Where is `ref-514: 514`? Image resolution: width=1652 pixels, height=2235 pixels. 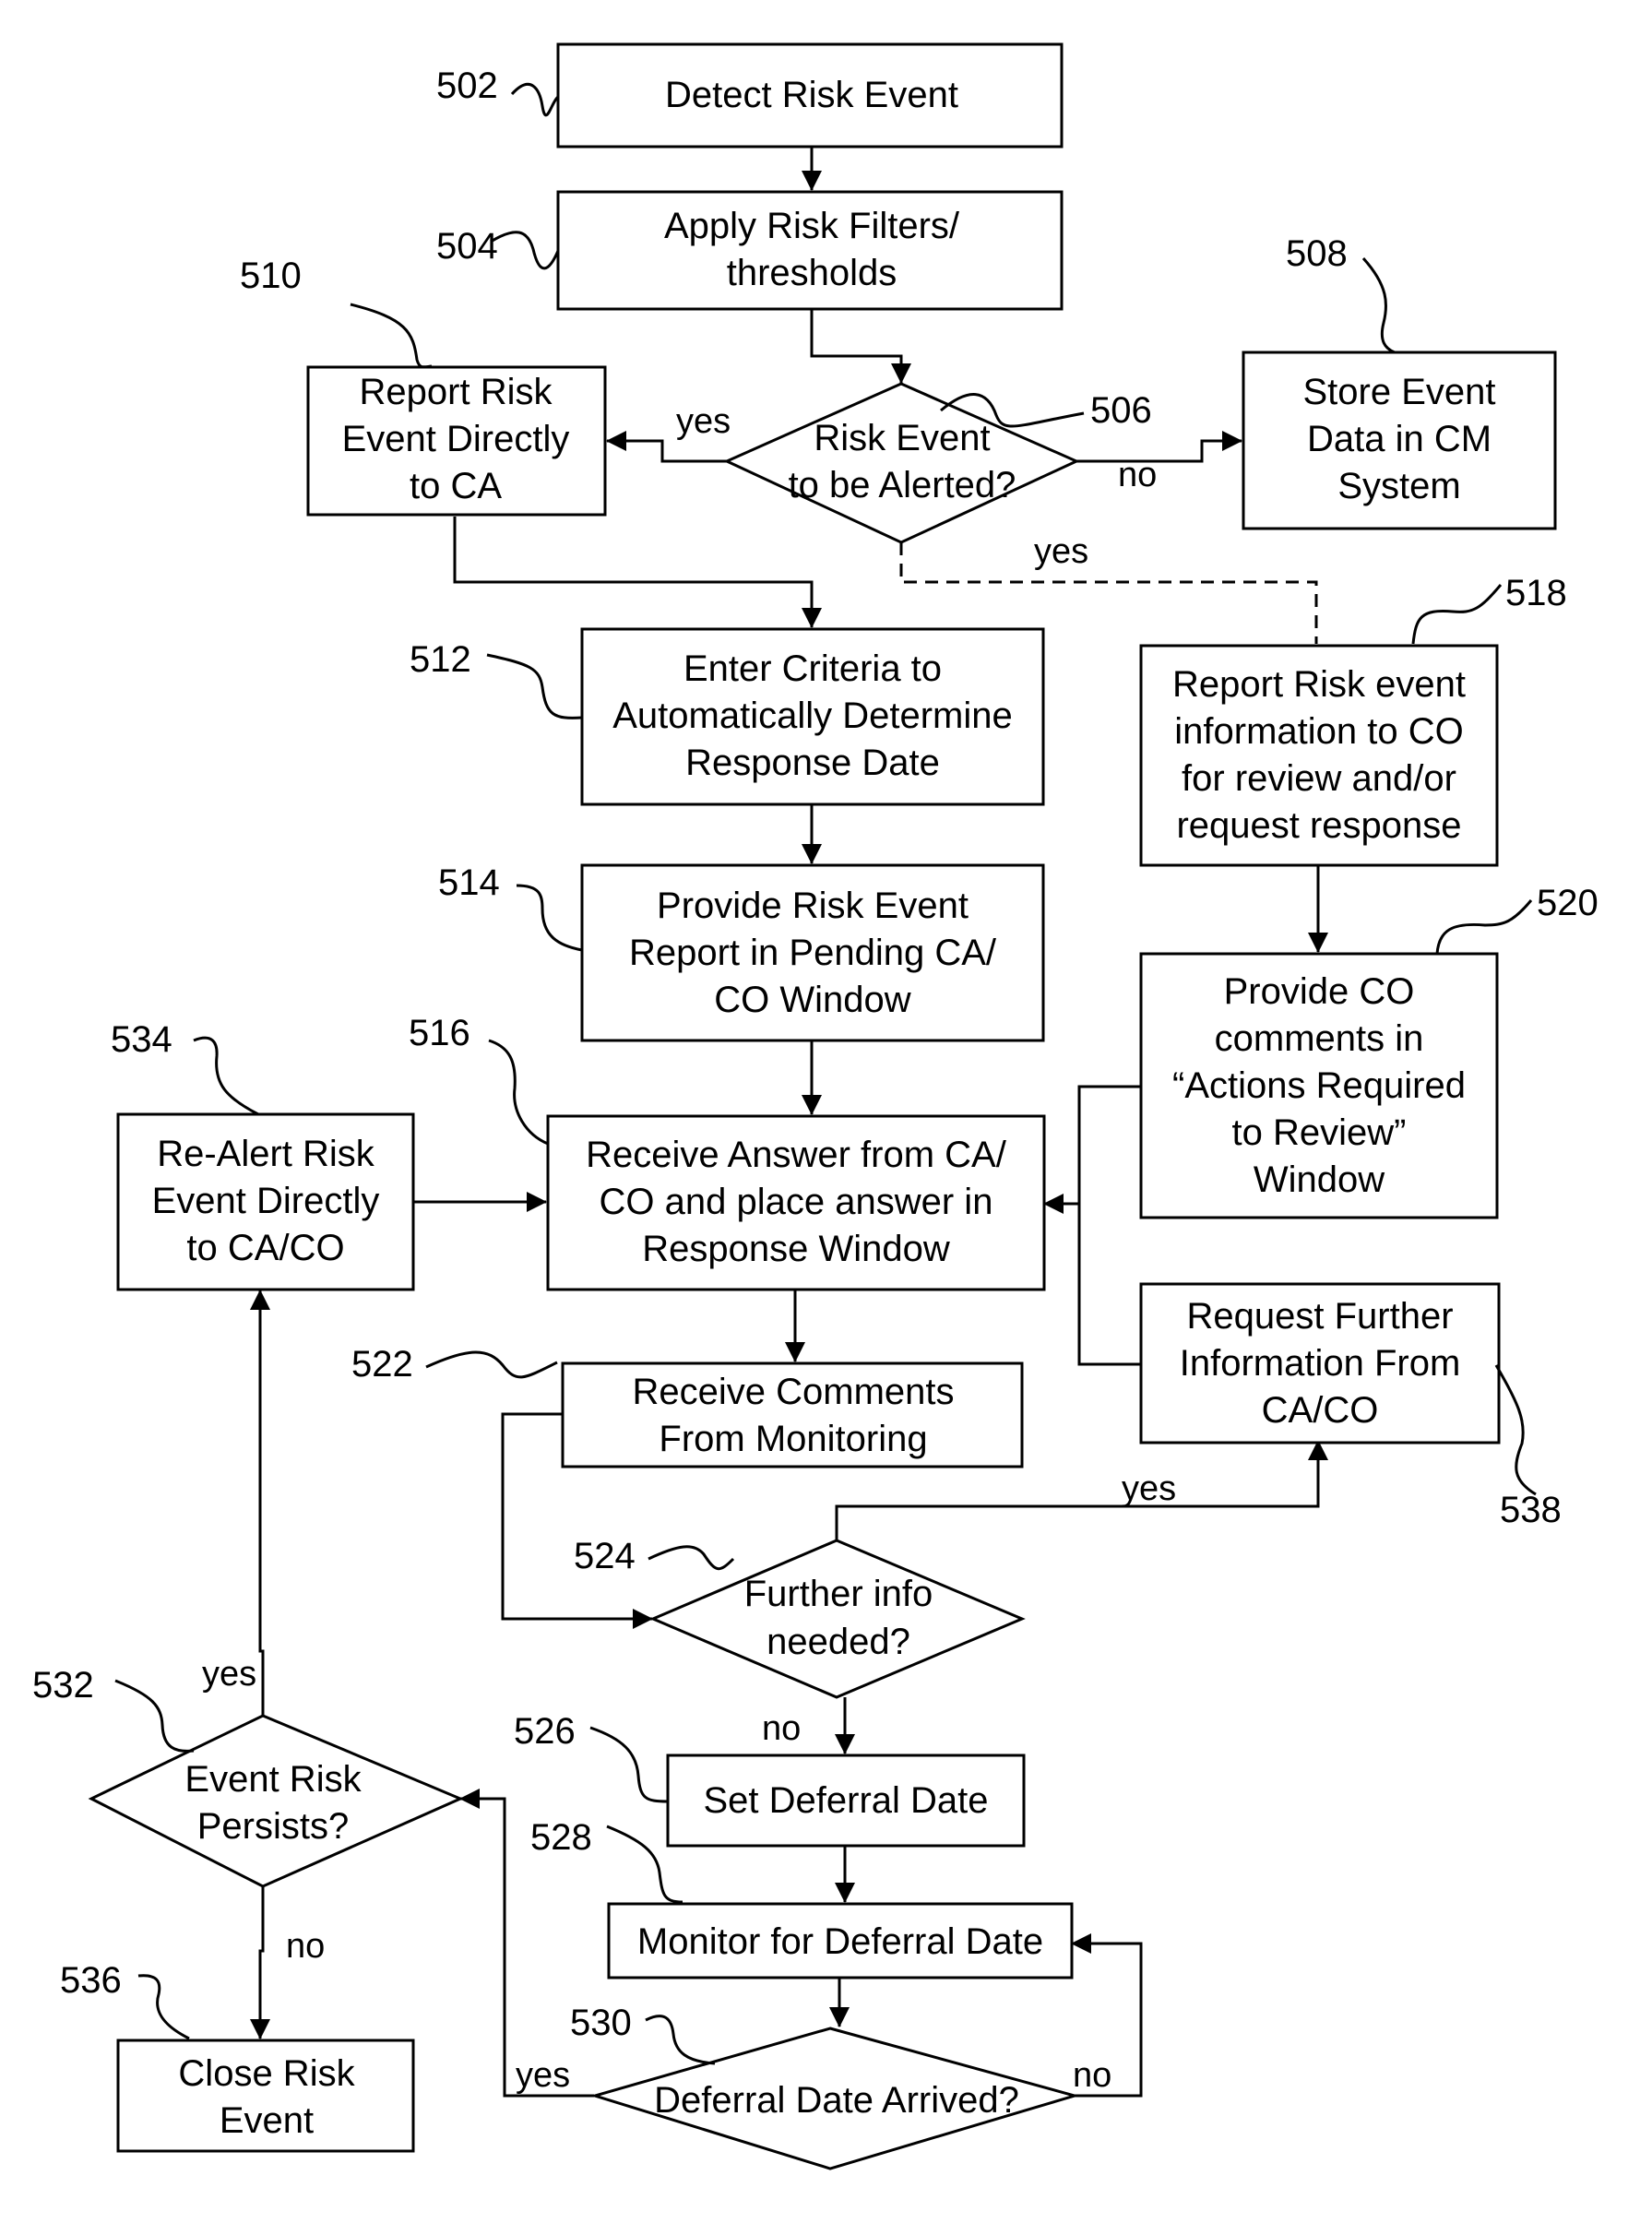
ref-514: 514 is located at coordinates (469, 882).